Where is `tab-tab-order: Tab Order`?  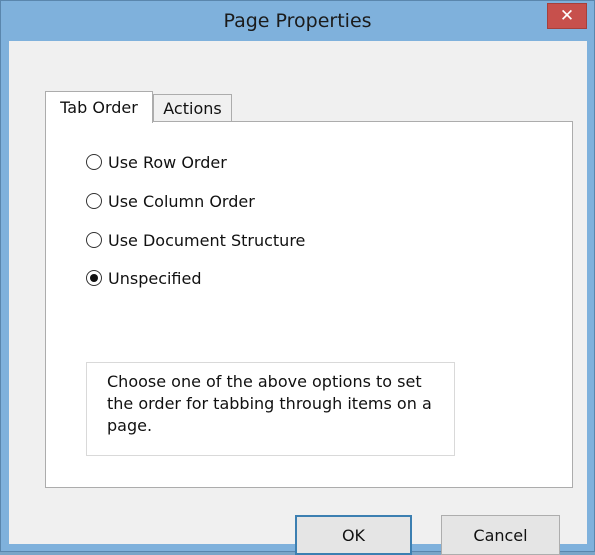
tab-tab-order: Tab Order is located at coordinates (99, 107).